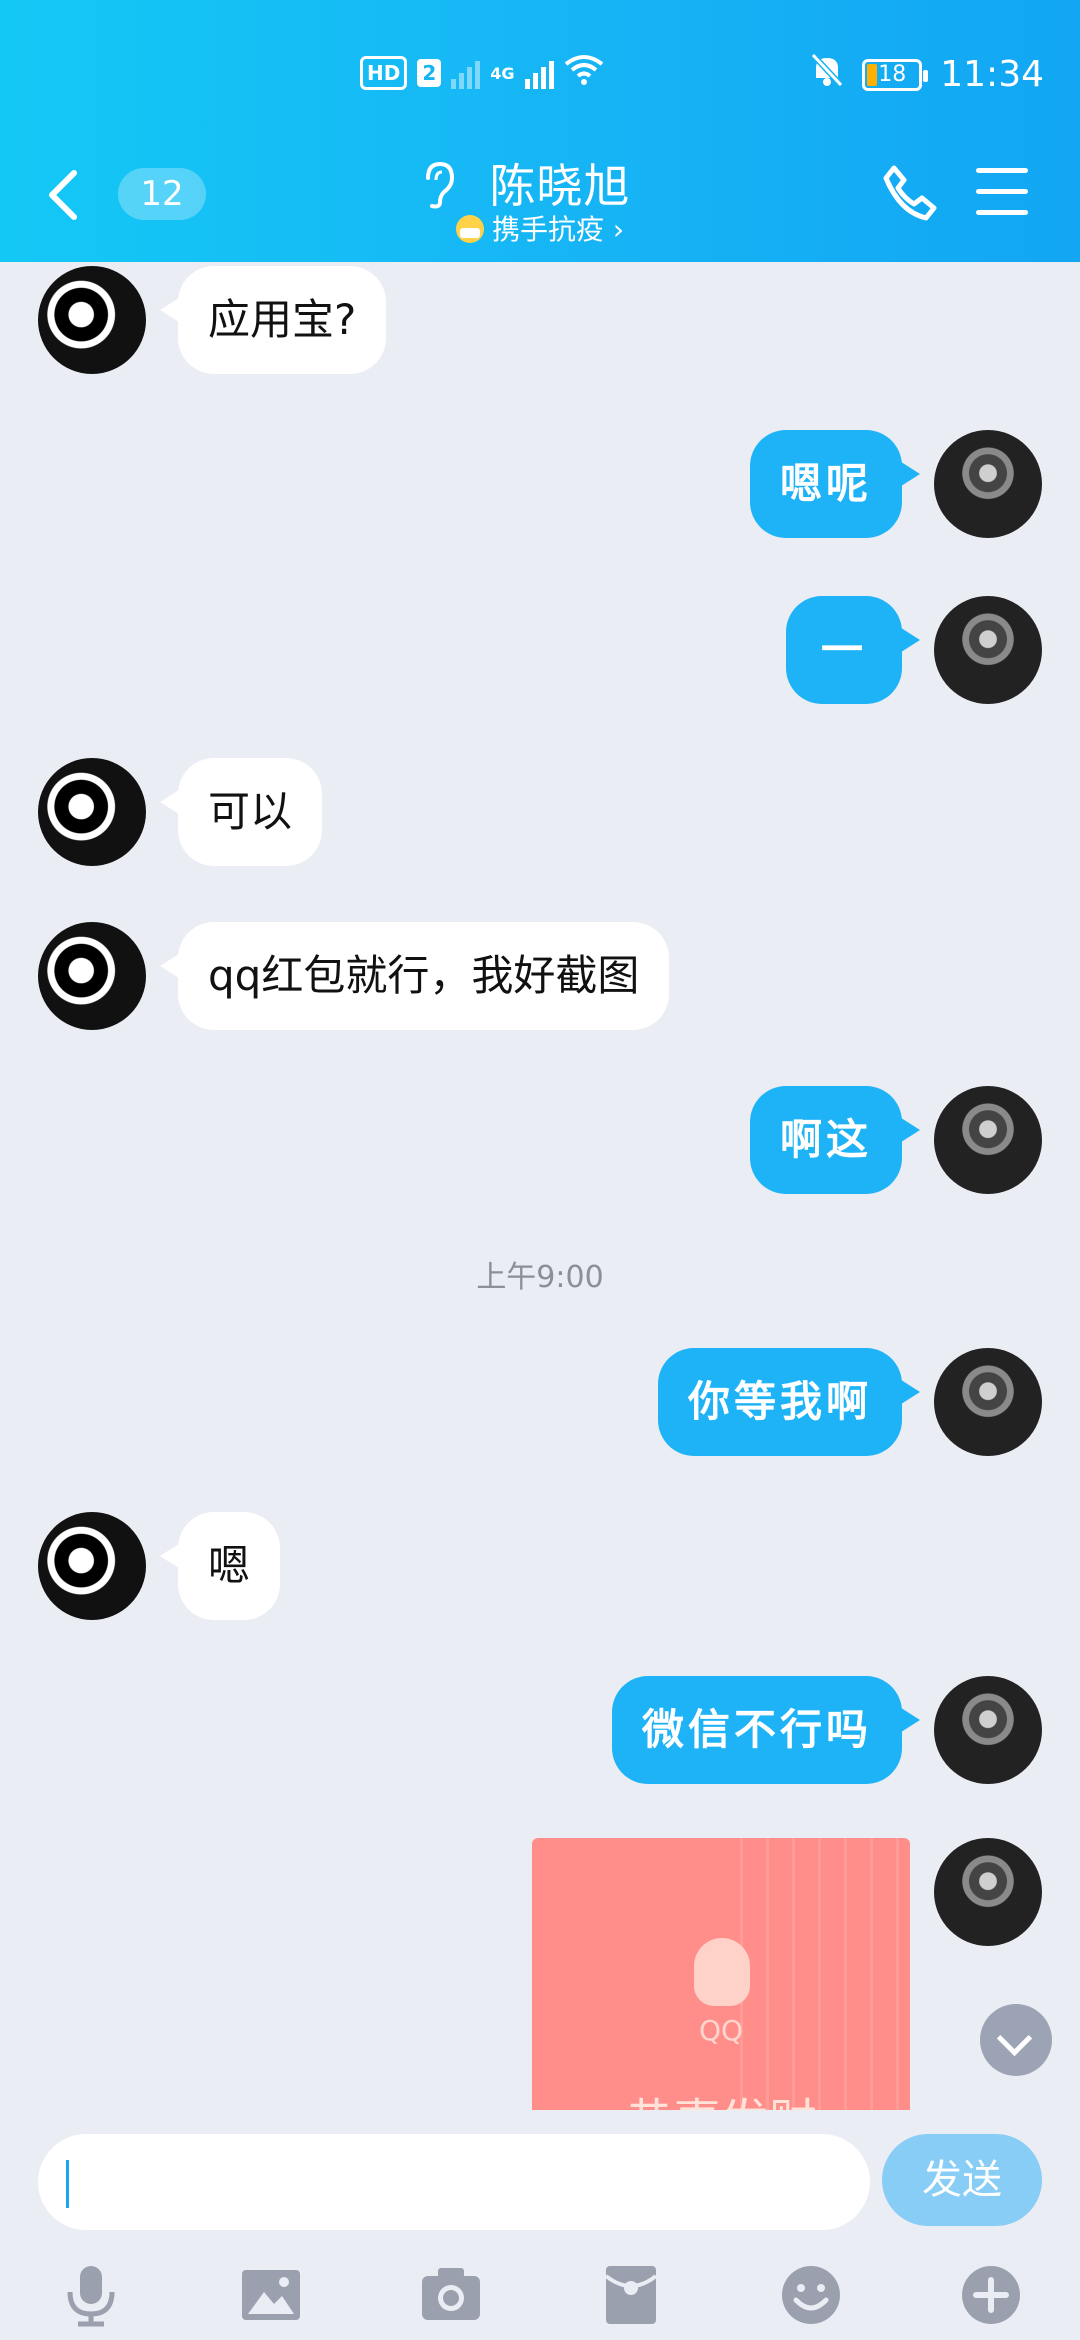 This screenshot has width=1080, height=2340. What do you see at coordinates (429, 73) in the screenshot?
I see `sim-badge: 2` at bounding box center [429, 73].